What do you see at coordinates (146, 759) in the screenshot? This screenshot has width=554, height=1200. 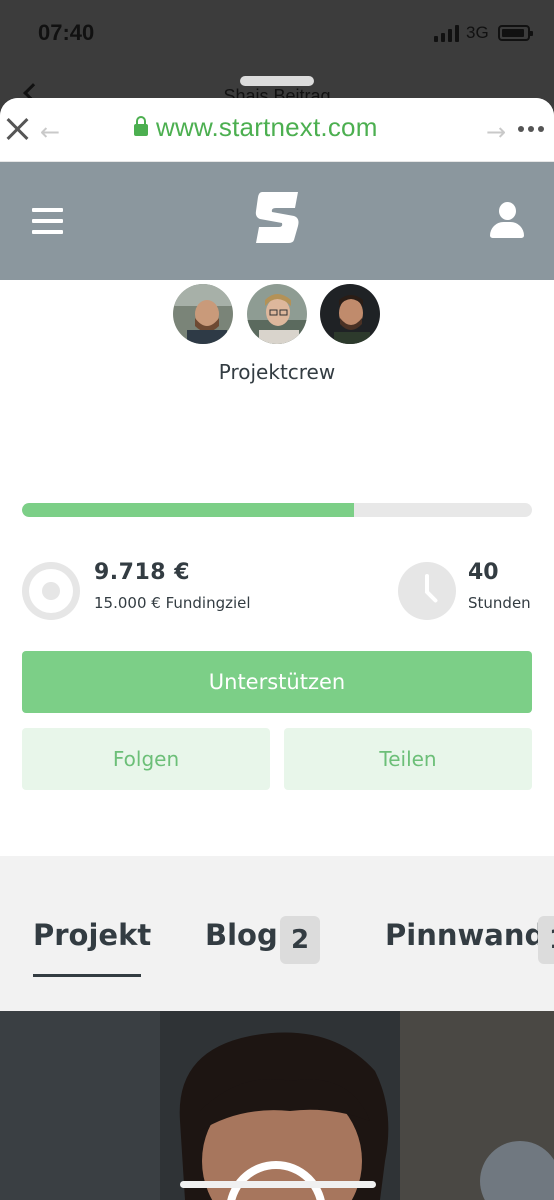 I see `follow-button: Folgen` at bounding box center [146, 759].